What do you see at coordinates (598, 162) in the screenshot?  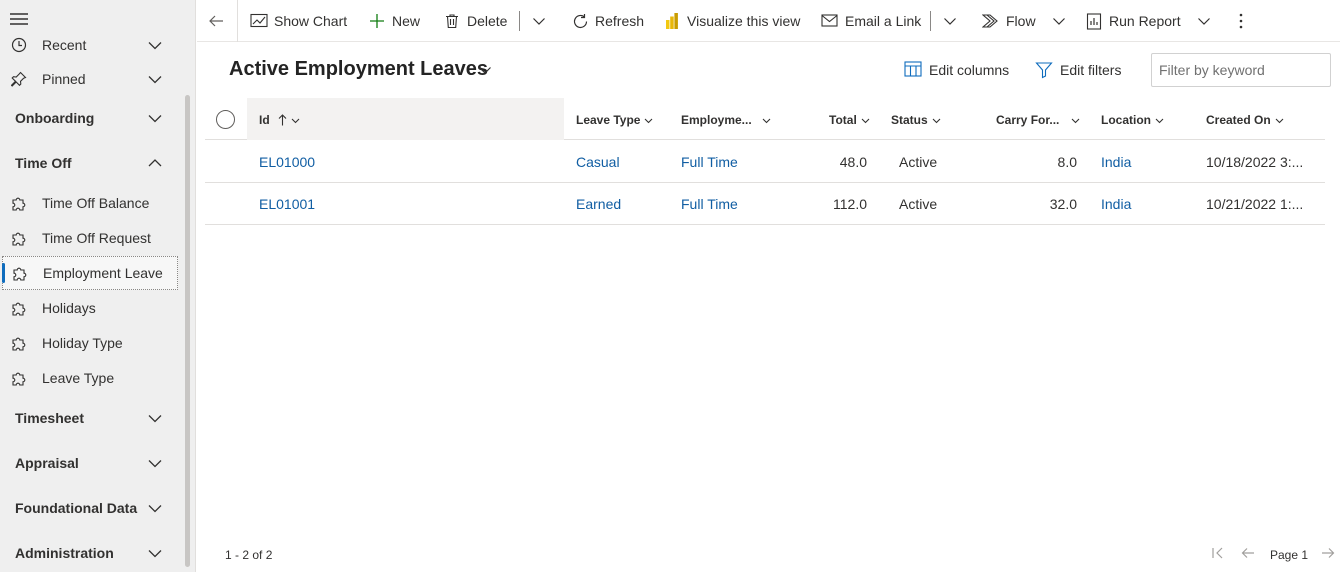 I see `leave-type-link: Casual` at bounding box center [598, 162].